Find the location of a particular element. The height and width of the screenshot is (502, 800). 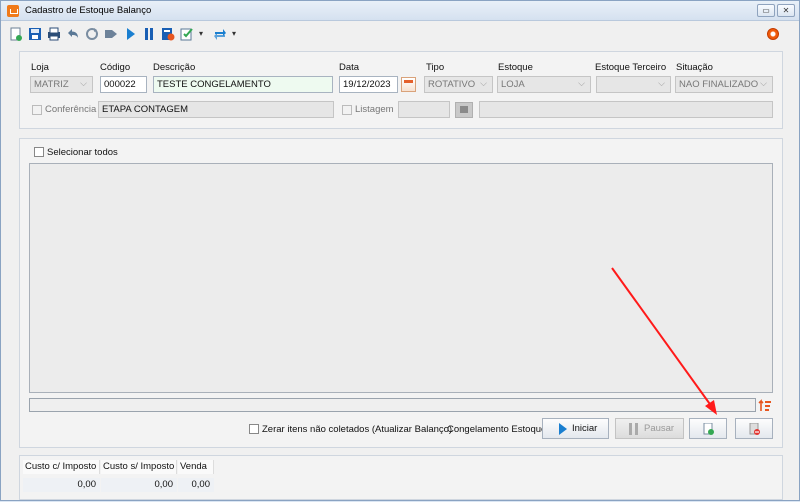

venda-value: 0,00 is located at coordinates (196, 485).